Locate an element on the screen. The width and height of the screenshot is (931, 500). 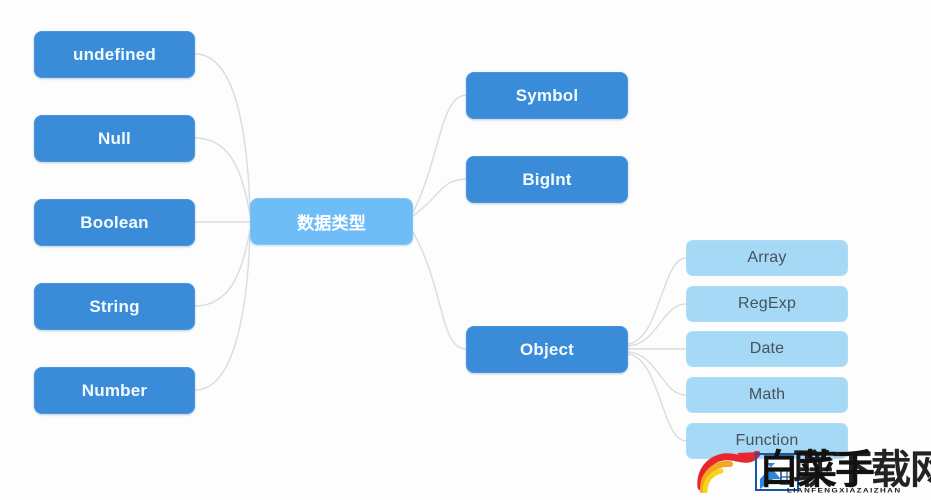
node-label: RegExp is located at coordinates (767, 303).